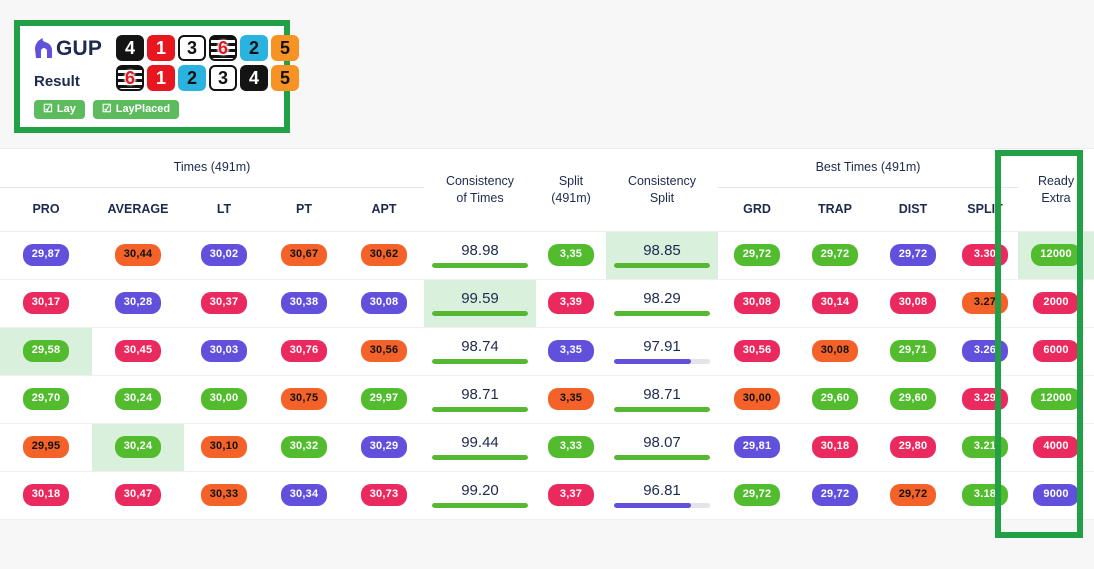  What do you see at coordinates (46, 495) in the screenshot?
I see `pro-badge: 30,18` at bounding box center [46, 495].